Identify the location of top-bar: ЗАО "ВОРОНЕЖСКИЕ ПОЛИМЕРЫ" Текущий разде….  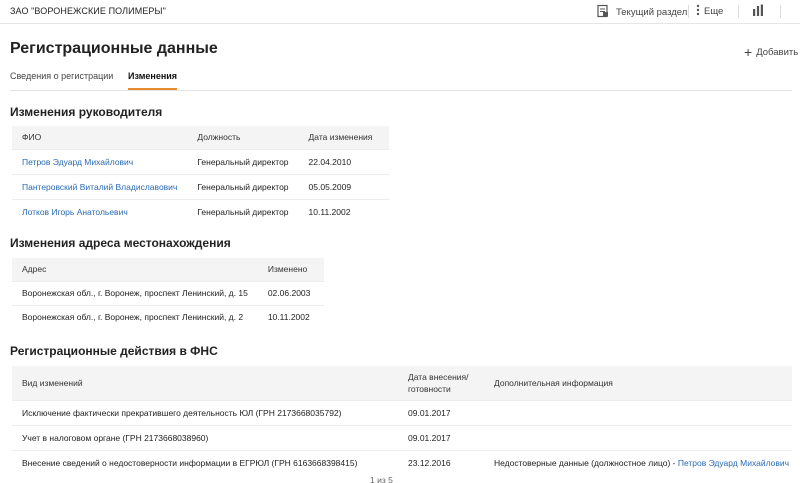
(400, 12).